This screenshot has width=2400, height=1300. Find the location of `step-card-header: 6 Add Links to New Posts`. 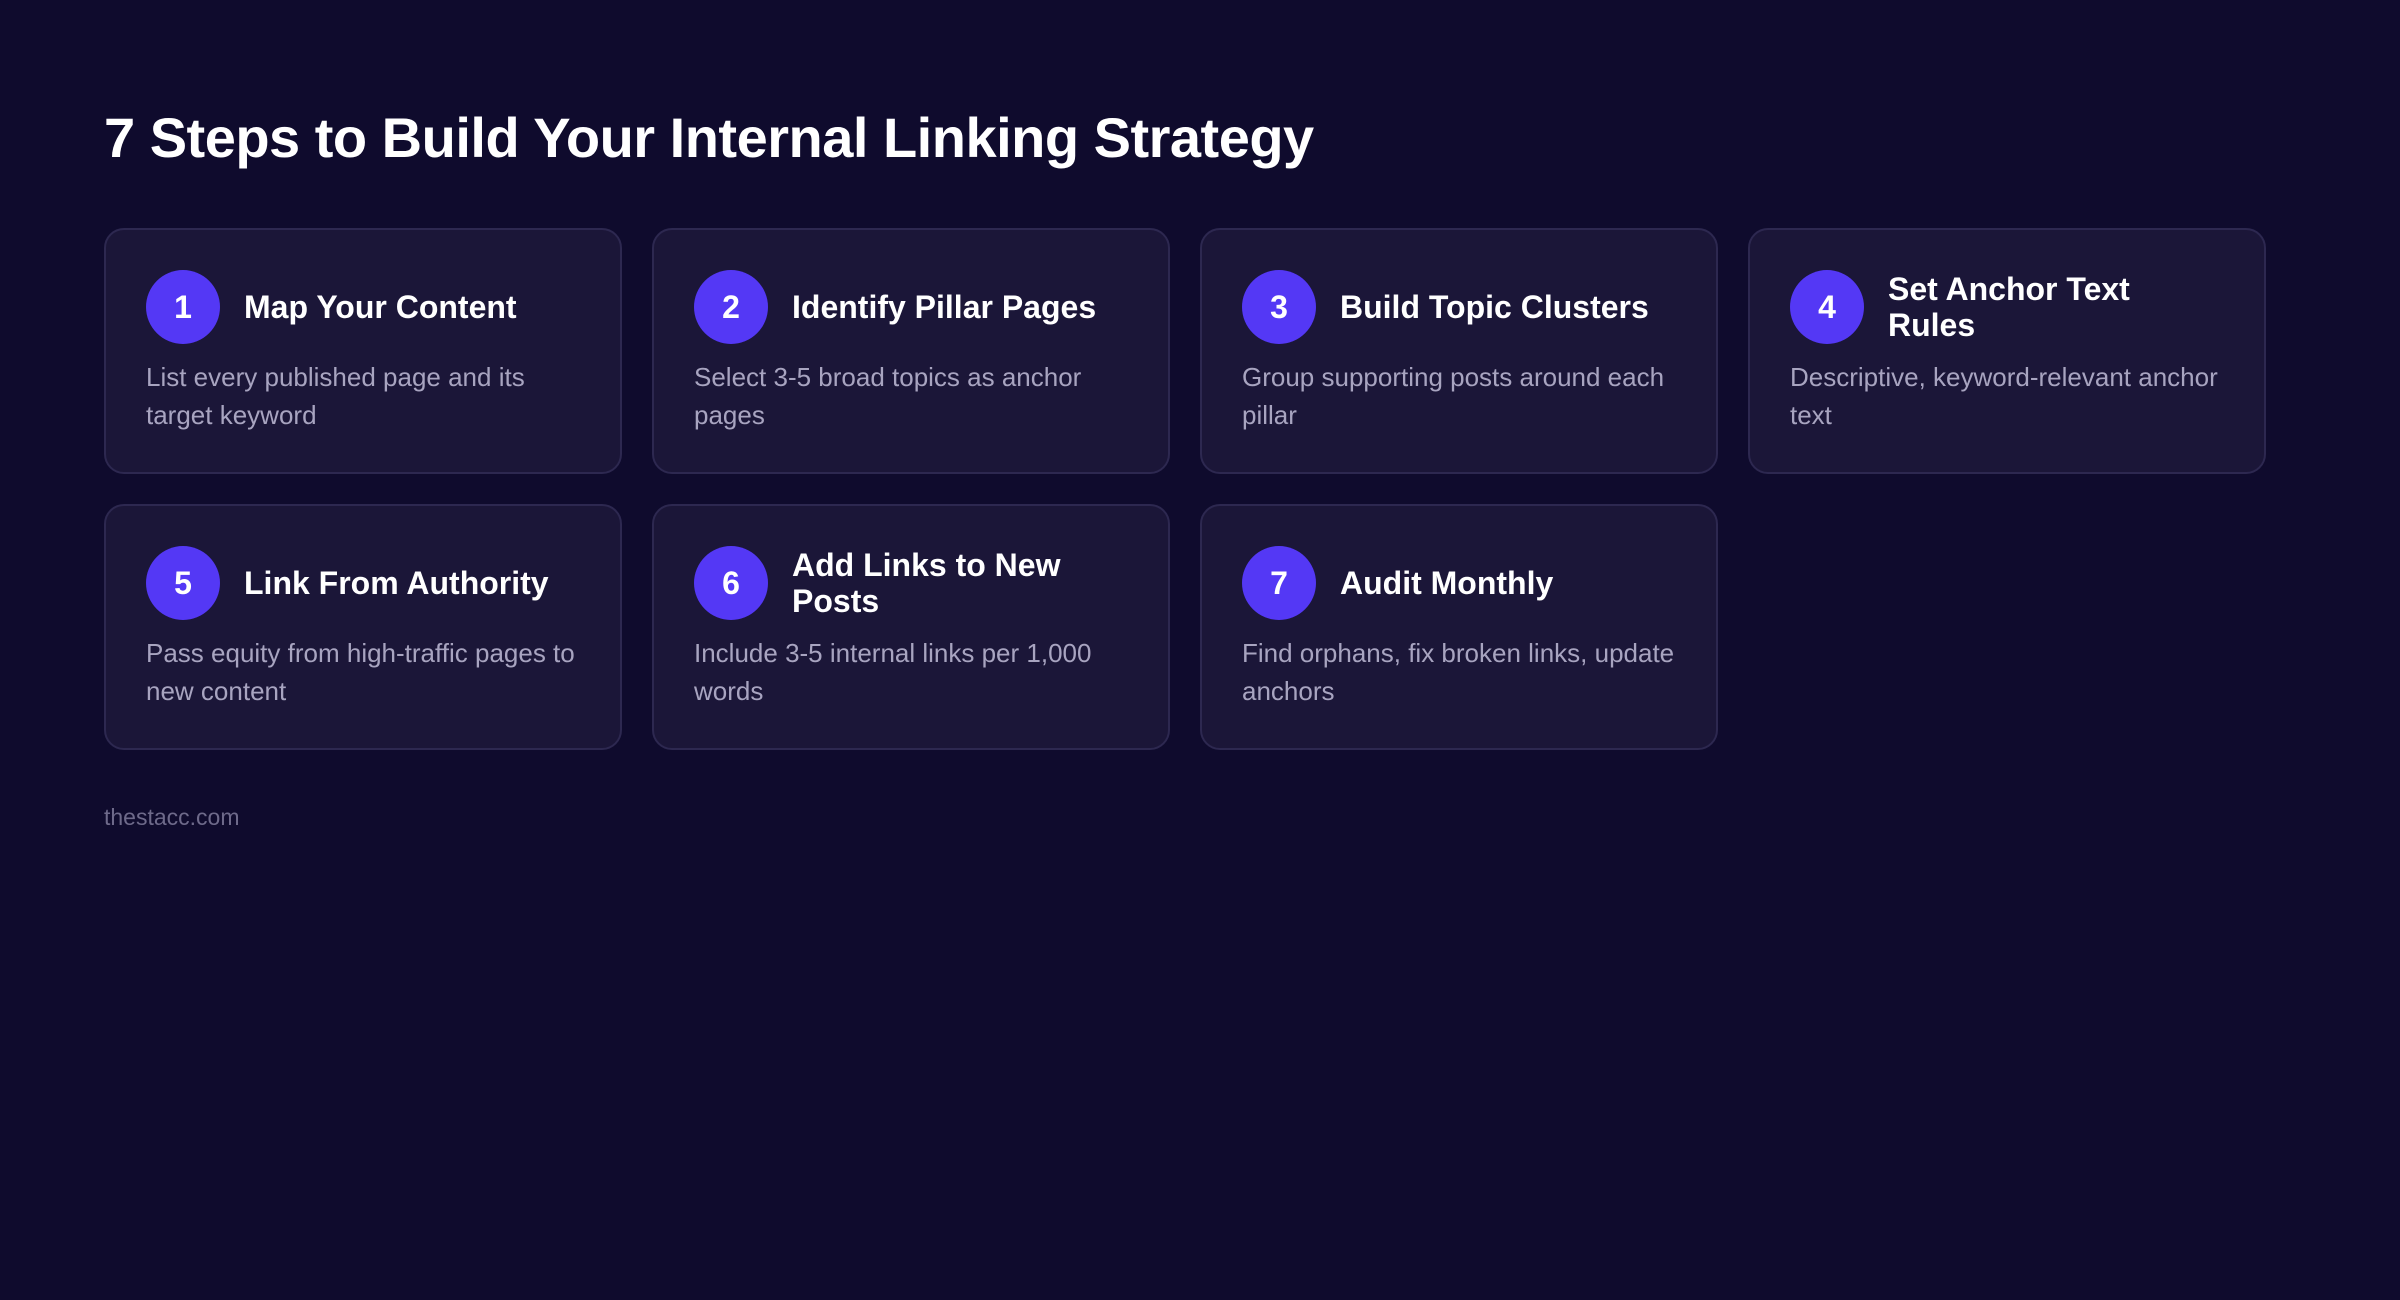

step-card-header: 6 Add Links to New Posts is located at coordinates (911, 583).